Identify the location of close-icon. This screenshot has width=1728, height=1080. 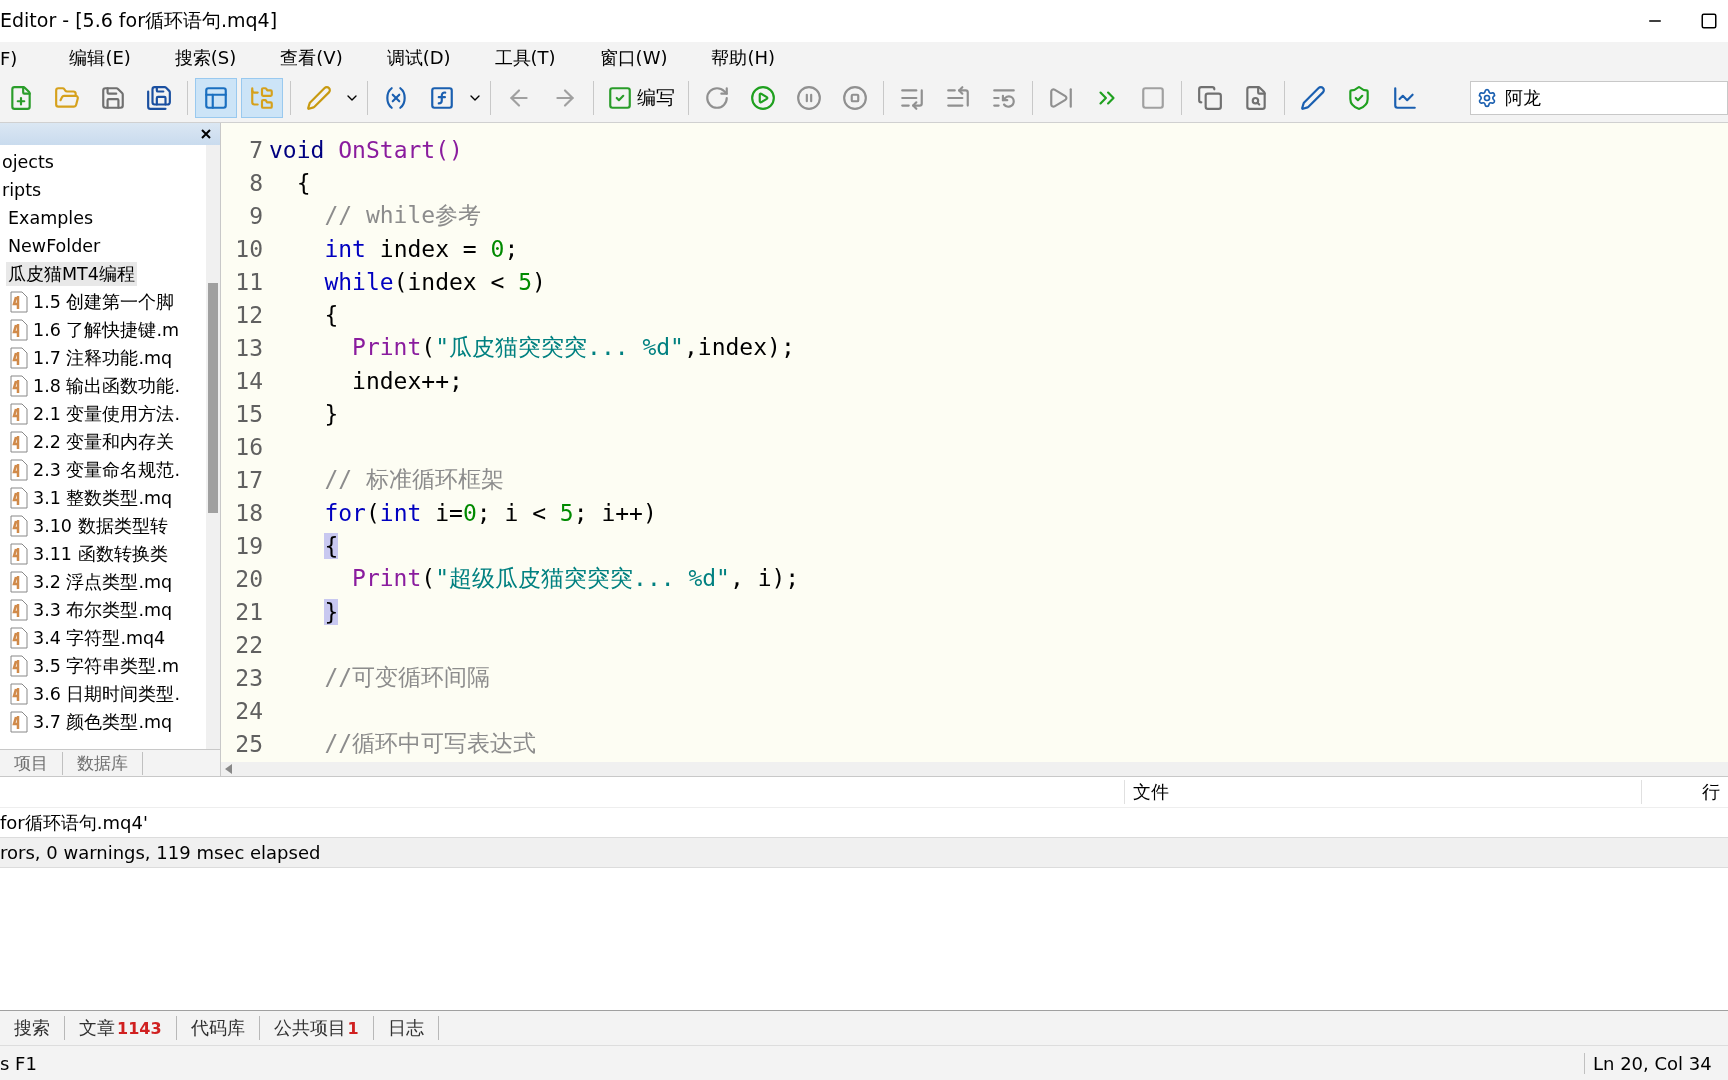
(206, 134).